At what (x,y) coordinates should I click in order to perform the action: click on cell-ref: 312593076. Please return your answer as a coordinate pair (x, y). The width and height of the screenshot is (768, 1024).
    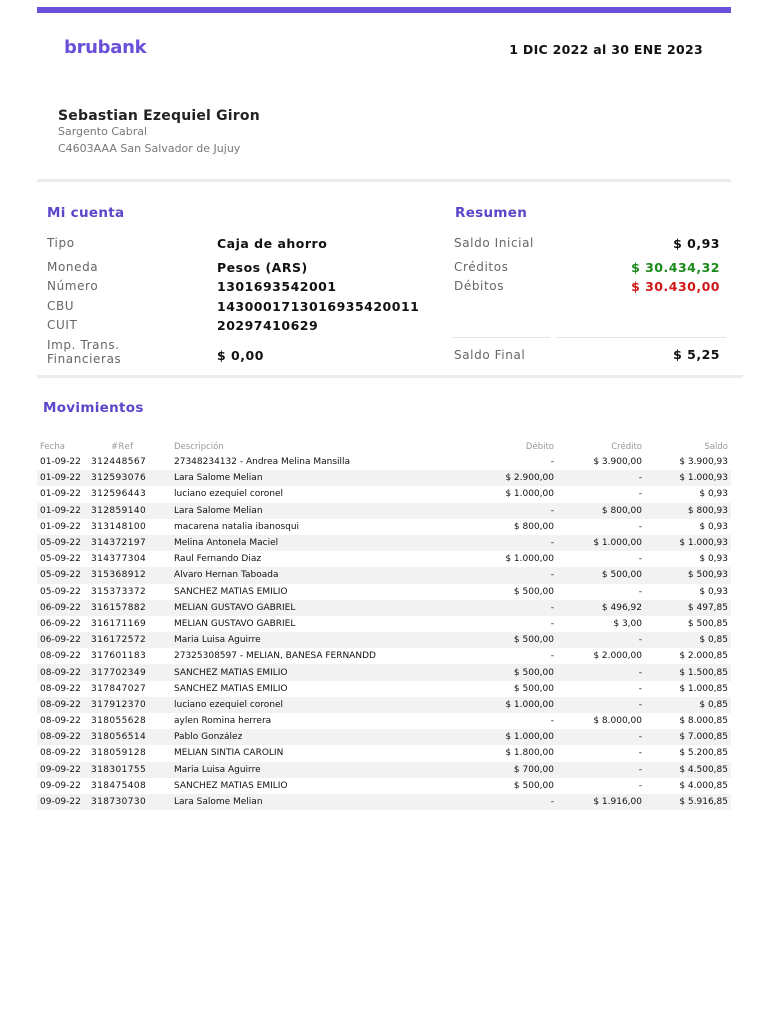
    Looking at the image, I should click on (119, 478).